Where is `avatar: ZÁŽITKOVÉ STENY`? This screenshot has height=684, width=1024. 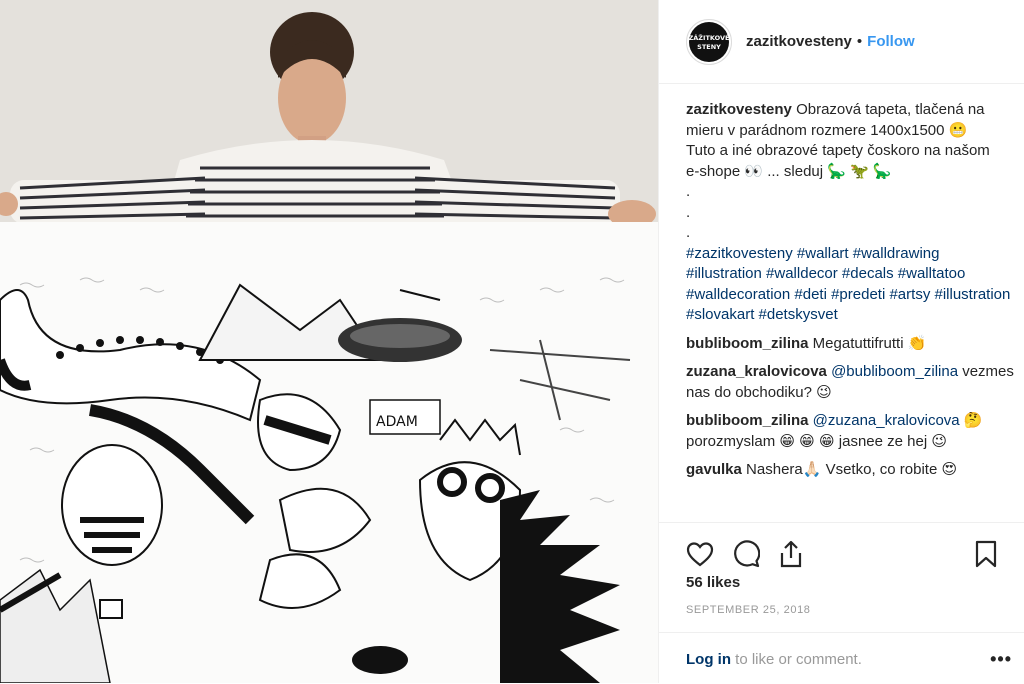 avatar: ZÁŽITKOVÉ STENY is located at coordinates (709, 41).